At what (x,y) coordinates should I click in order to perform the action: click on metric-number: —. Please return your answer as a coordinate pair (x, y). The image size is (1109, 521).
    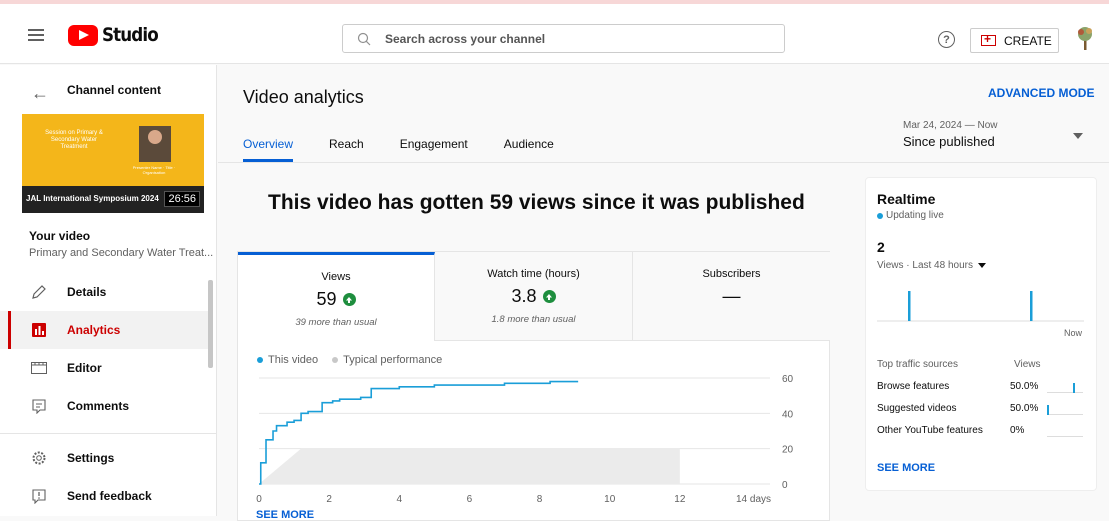
    Looking at the image, I should click on (731, 296).